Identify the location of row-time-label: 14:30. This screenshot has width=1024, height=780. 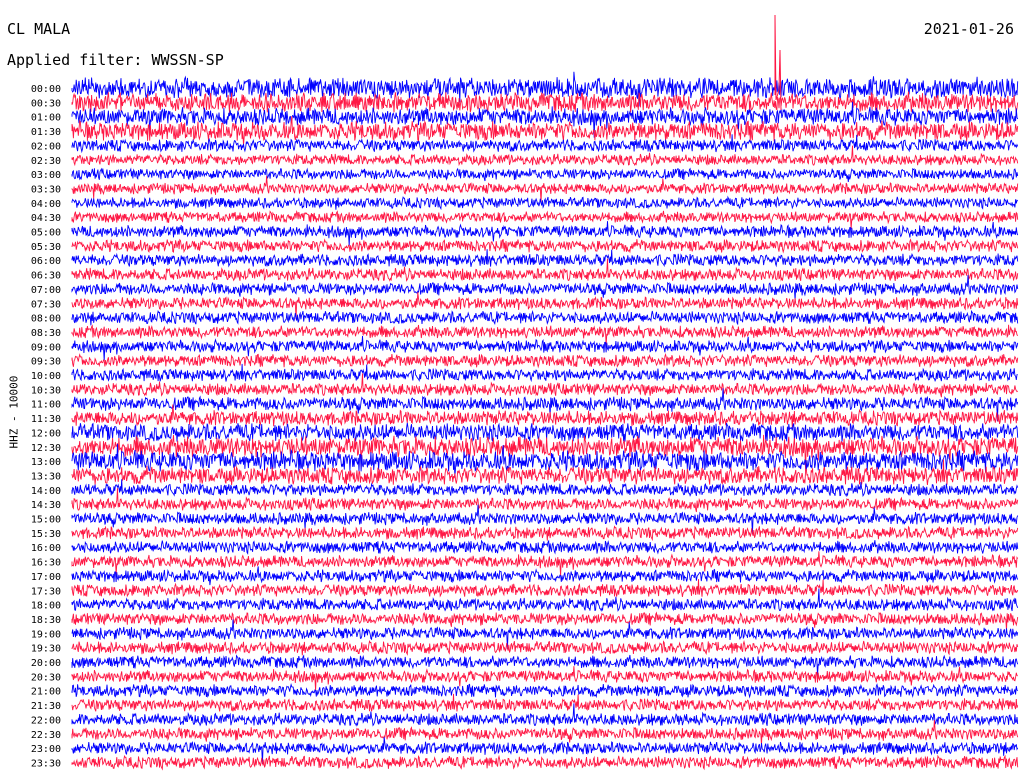
(46, 505).